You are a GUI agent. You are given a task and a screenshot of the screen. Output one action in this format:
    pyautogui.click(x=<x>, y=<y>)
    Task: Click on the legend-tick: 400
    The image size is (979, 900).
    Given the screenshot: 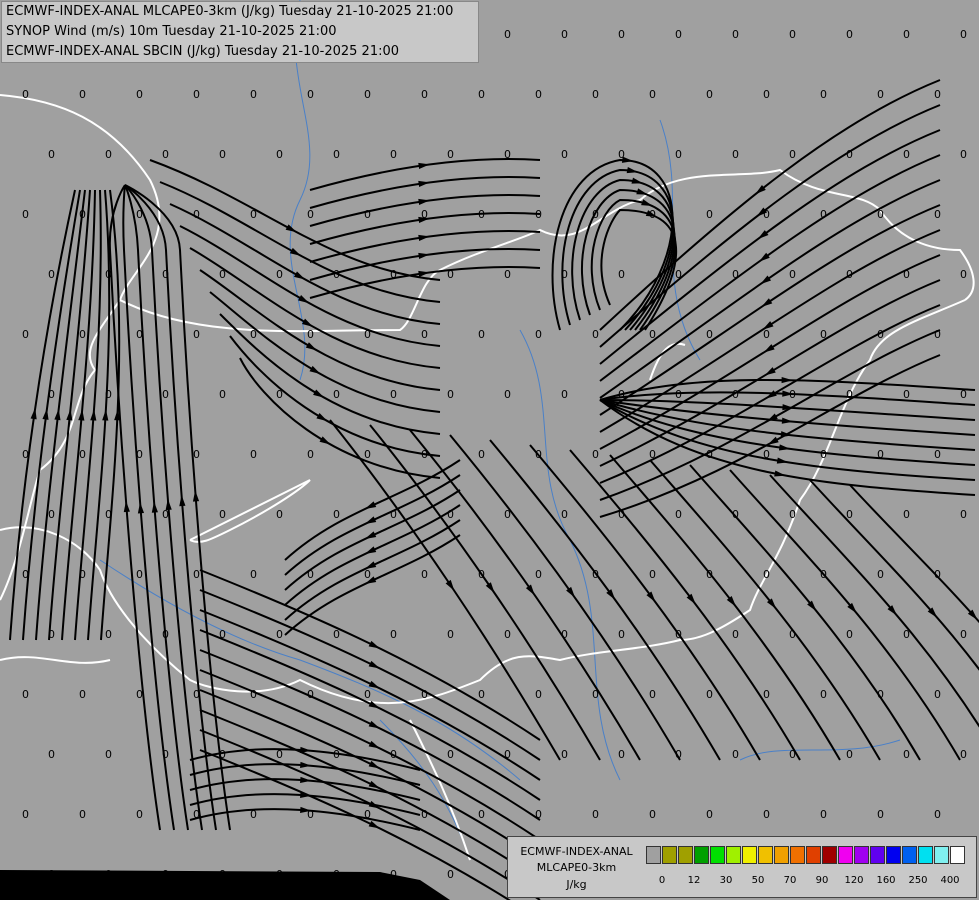 What is the action you would take?
    pyautogui.click(x=950, y=880)
    